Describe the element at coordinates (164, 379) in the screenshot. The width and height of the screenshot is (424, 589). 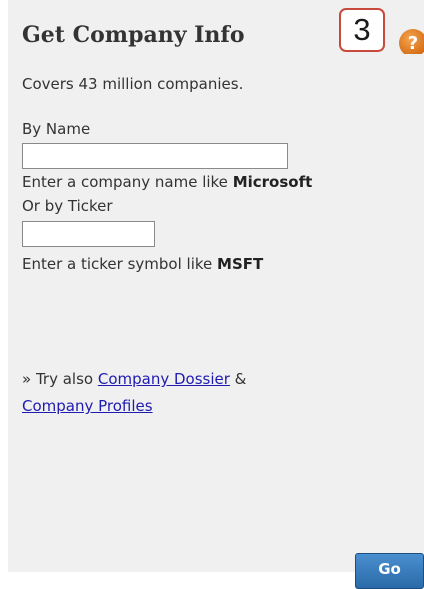
I see `company-dossier-link: Company Dossier` at that location.